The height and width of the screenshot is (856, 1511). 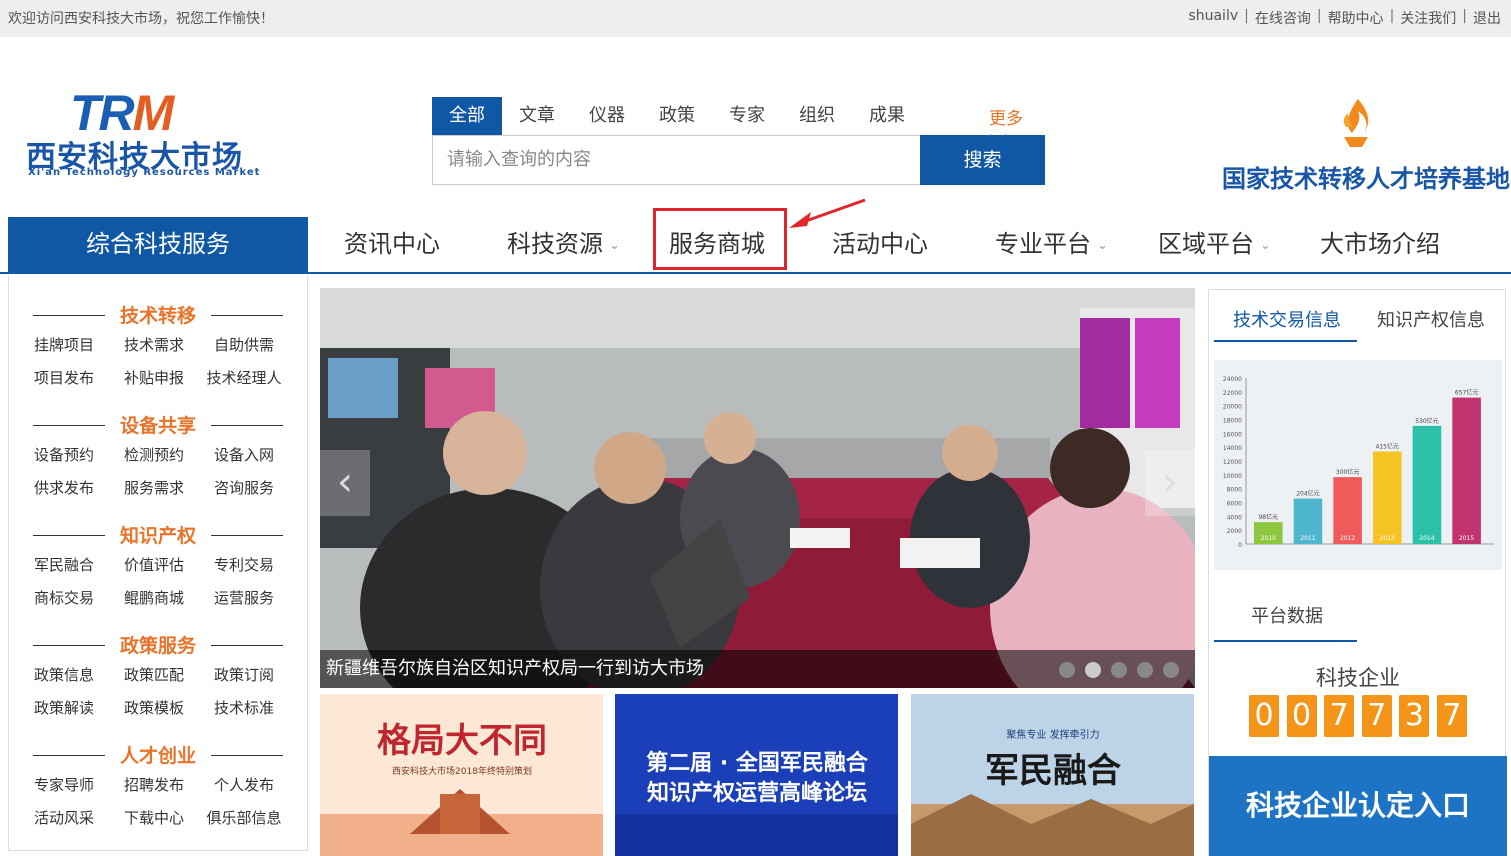 What do you see at coordinates (461, 775) in the screenshot?
I see `thumb-banner-1: 格局大不同 西安科技大市场2018年终特别策划` at bounding box center [461, 775].